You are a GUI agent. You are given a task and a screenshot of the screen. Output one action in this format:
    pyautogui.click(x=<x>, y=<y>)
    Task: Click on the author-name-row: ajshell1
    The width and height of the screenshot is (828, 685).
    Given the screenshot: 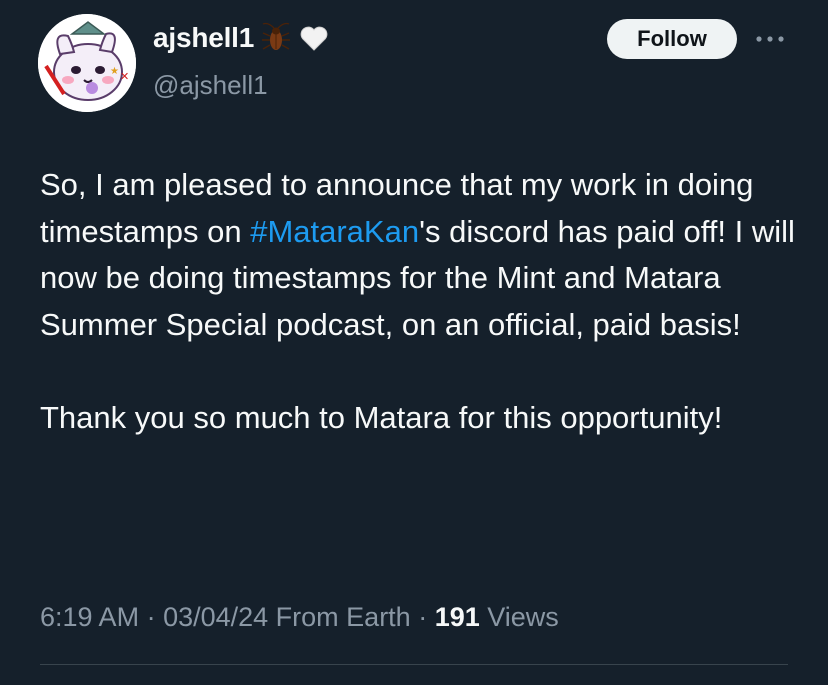 What is the action you would take?
    pyautogui.click(x=241, y=38)
    